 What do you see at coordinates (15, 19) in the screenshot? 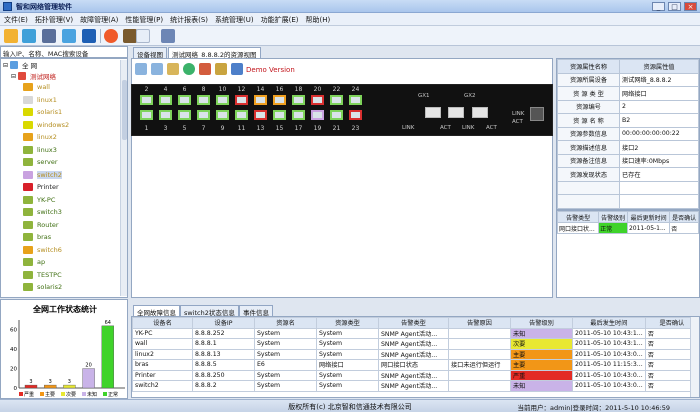
I see `menu-item-0: 文件(E)` at bounding box center [15, 19].